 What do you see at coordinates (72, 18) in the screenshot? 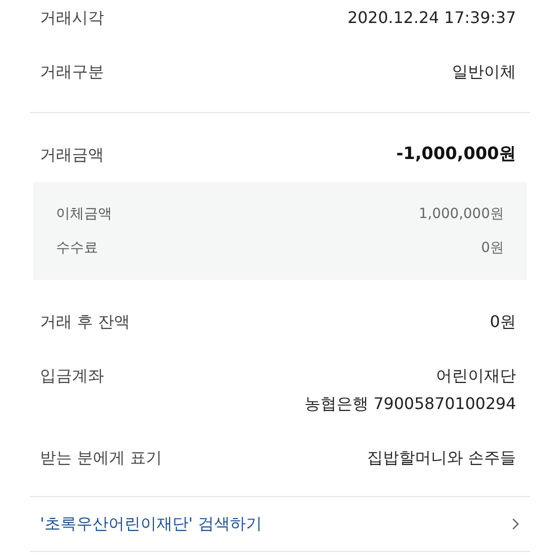
I see `field-label: 거래시각` at bounding box center [72, 18].